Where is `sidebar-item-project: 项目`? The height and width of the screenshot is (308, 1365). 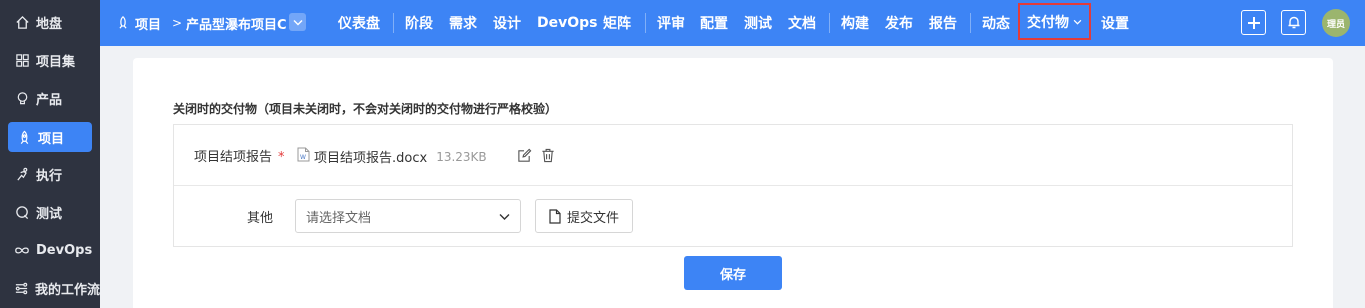 sidebar-item-project: 项目 is located at coordinates (50, 137).